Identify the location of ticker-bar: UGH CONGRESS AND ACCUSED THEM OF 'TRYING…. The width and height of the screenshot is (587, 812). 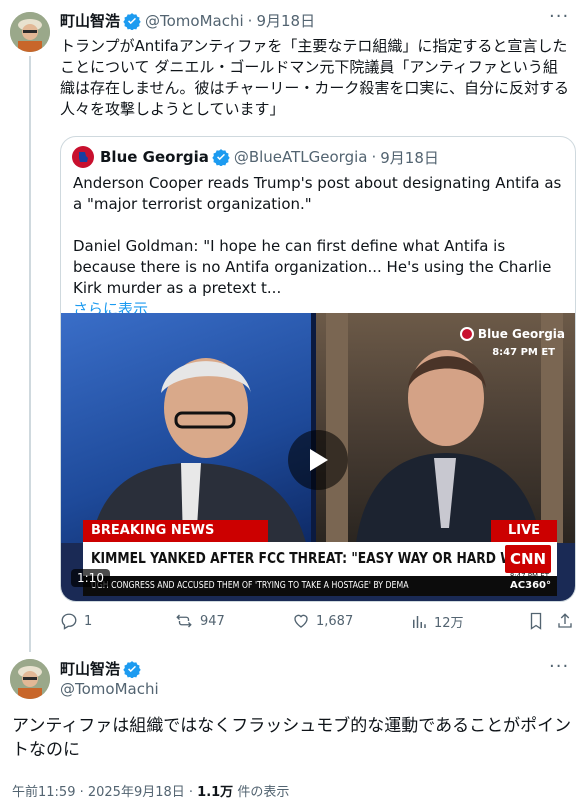
(320, 586).